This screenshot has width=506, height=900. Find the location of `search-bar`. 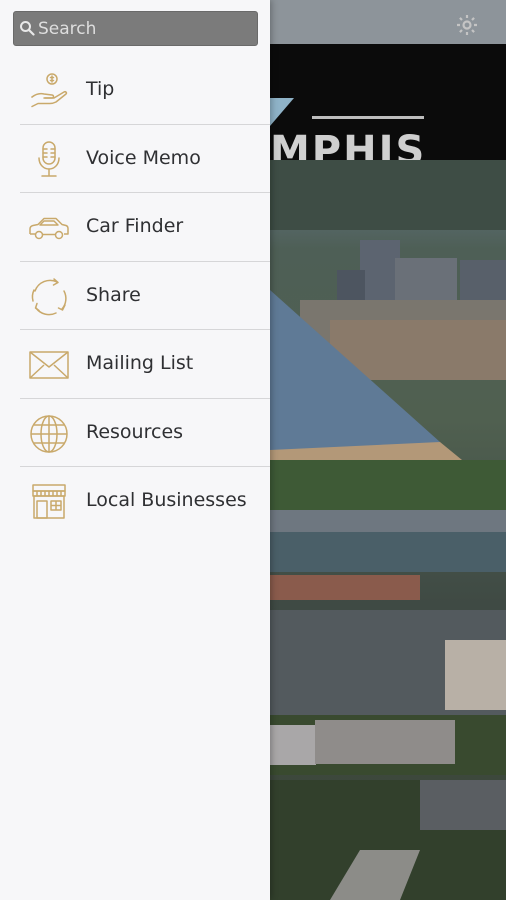

search-bar is located at coordinates (135, 28).